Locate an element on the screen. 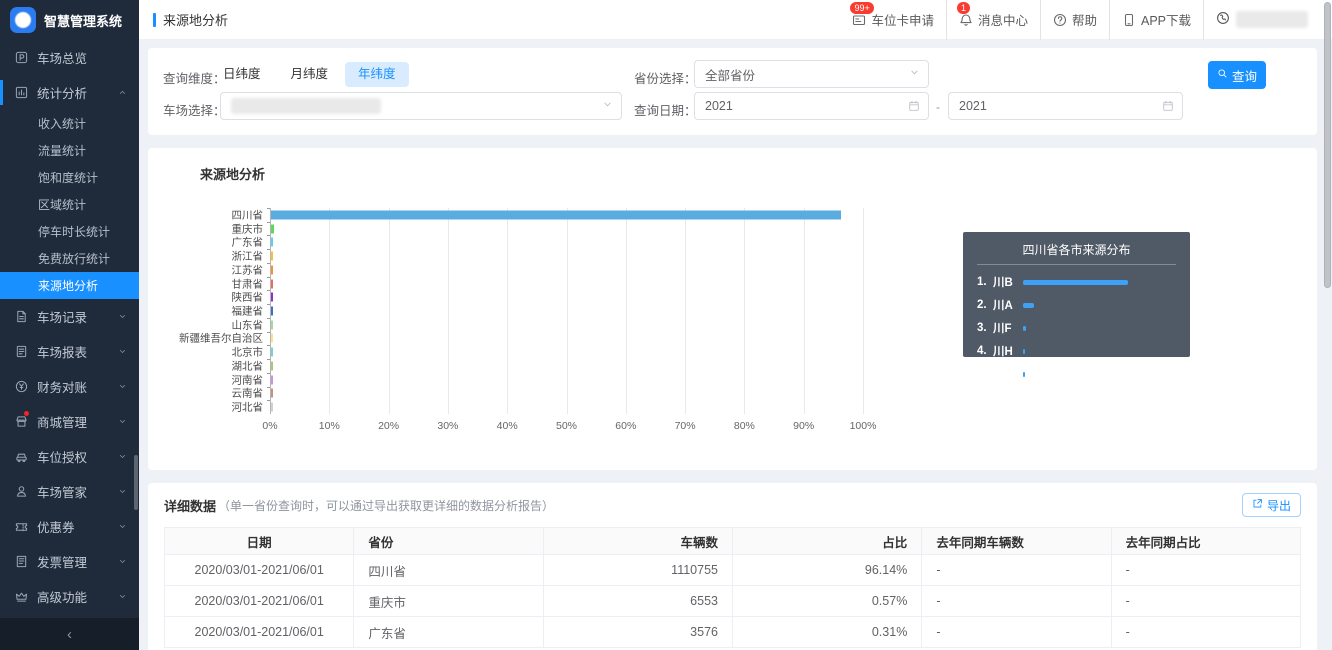 The width and height of the screenshot is (1332, 650). table-cell: 96.14% is located at coordinates (827, 570).